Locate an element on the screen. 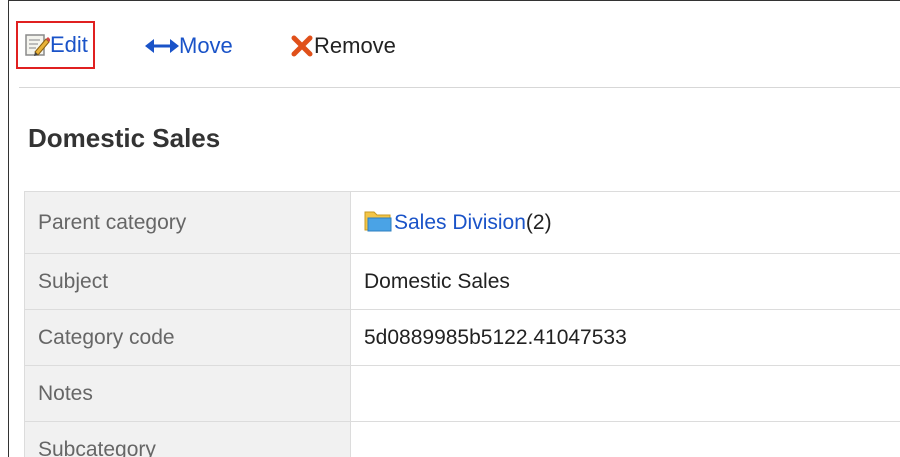 The height and width of the screenshot is (457, 900). category-code-value: 5d0889985b5122.41047533 is located at coordinates (625, 337).